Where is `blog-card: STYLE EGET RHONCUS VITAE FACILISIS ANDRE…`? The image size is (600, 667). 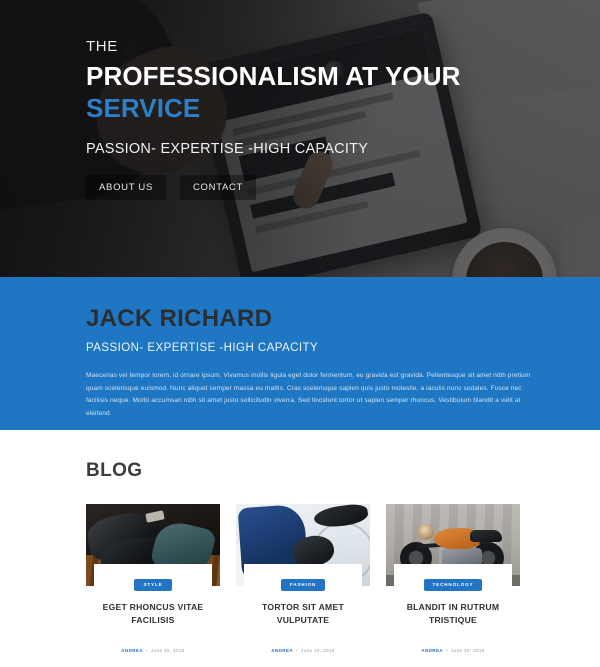
blog-card: STYLE EGET RHONCUS VITAE FACILISIS ANDRE… is located at coordinates (153, 585).